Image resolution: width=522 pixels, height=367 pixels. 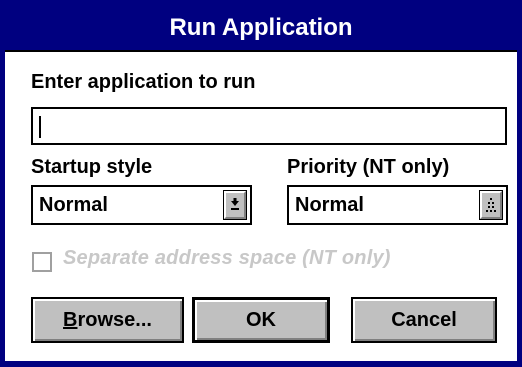 What do you see at coordinates (235, 205) in the screenshot?
I see `dropdown-arrow-icon` at bounding box center [235, 205].